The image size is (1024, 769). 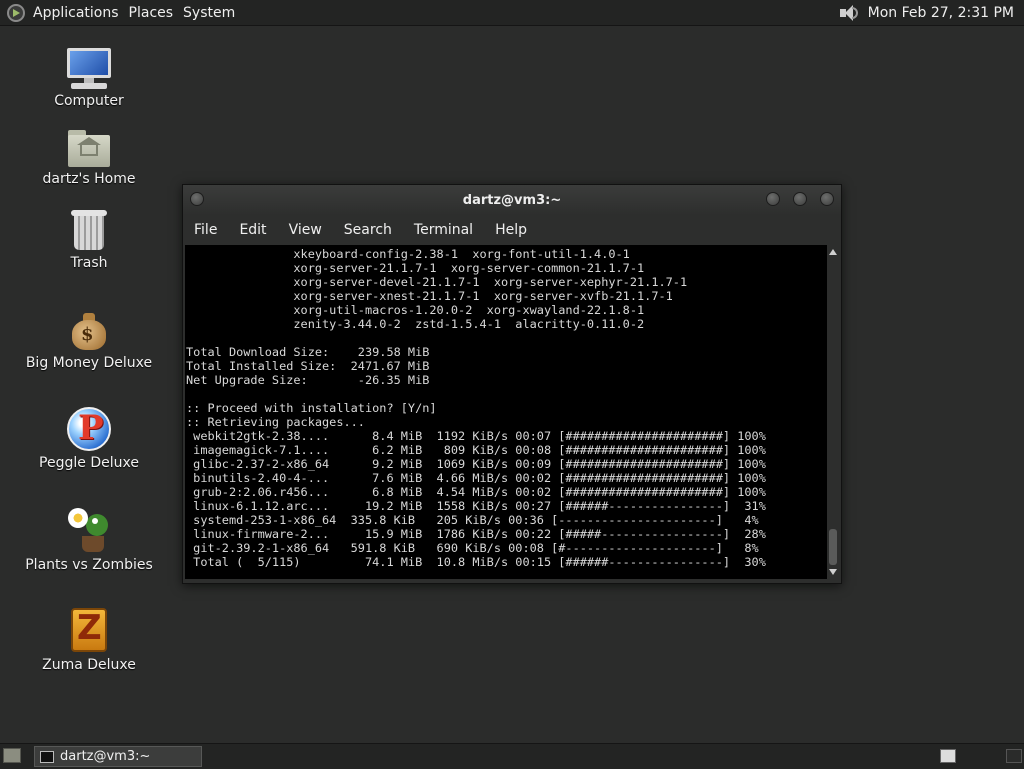 What do you see at coordinates (47, 756) in the screenshot?
I see `terminal-icon` at bounding box center [47, 756].